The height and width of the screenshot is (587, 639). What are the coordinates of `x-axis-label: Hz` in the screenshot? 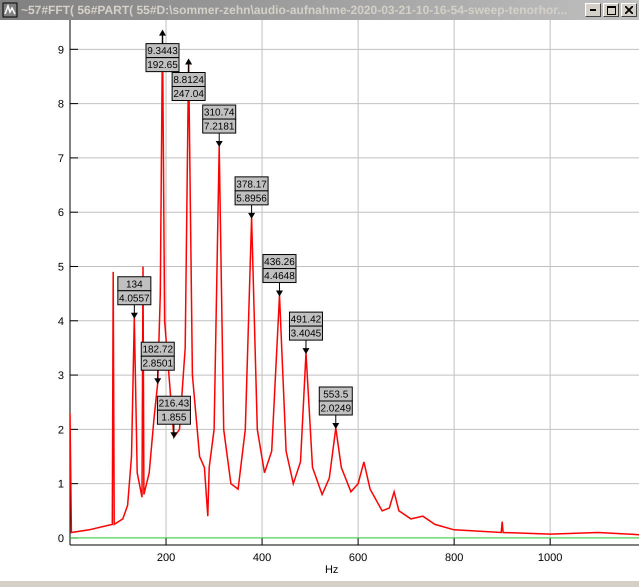 It's located at (331, 570).